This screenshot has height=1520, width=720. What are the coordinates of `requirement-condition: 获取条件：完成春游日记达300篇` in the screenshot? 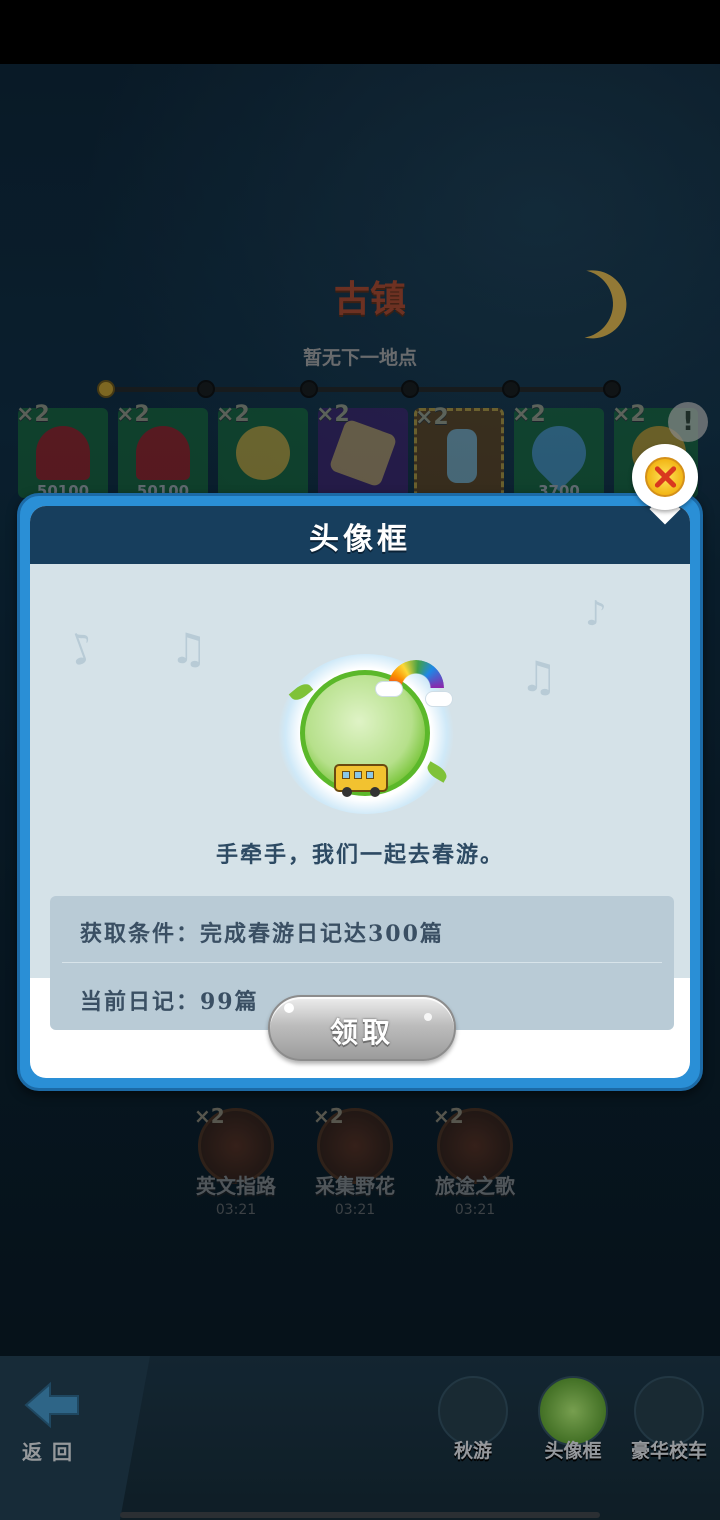 It's located at (262, 934).